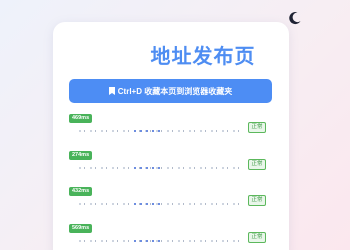 The image size is (350, 250). I want to click on latency-badge: 569ms, so click(81, 228).